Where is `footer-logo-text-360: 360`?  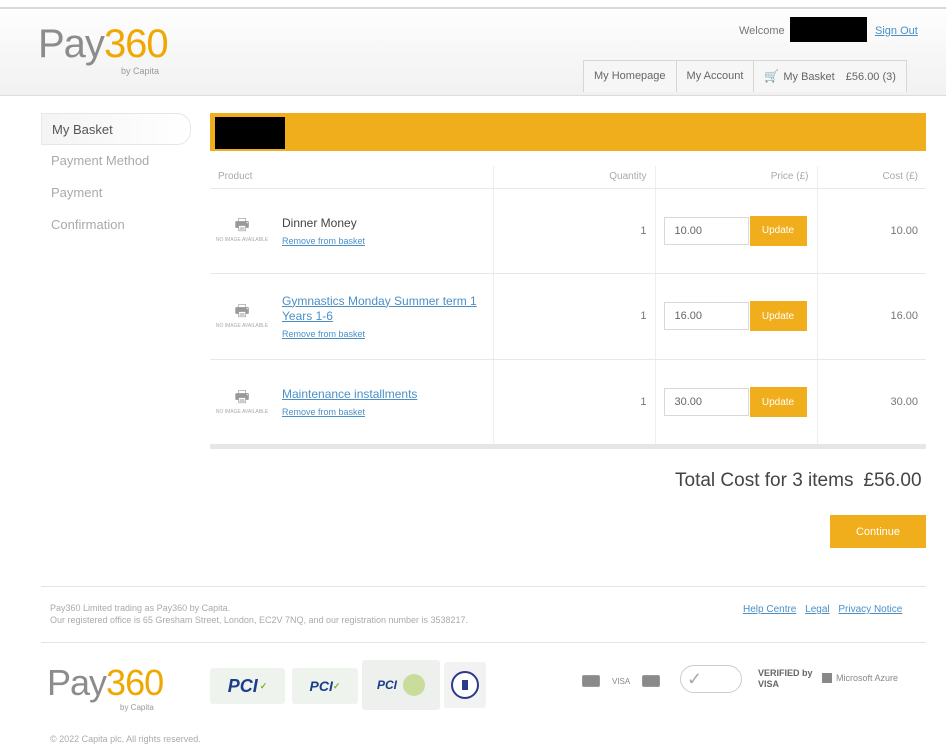
footer-logo-text-360: 360 is located at coordinates (135, 682).